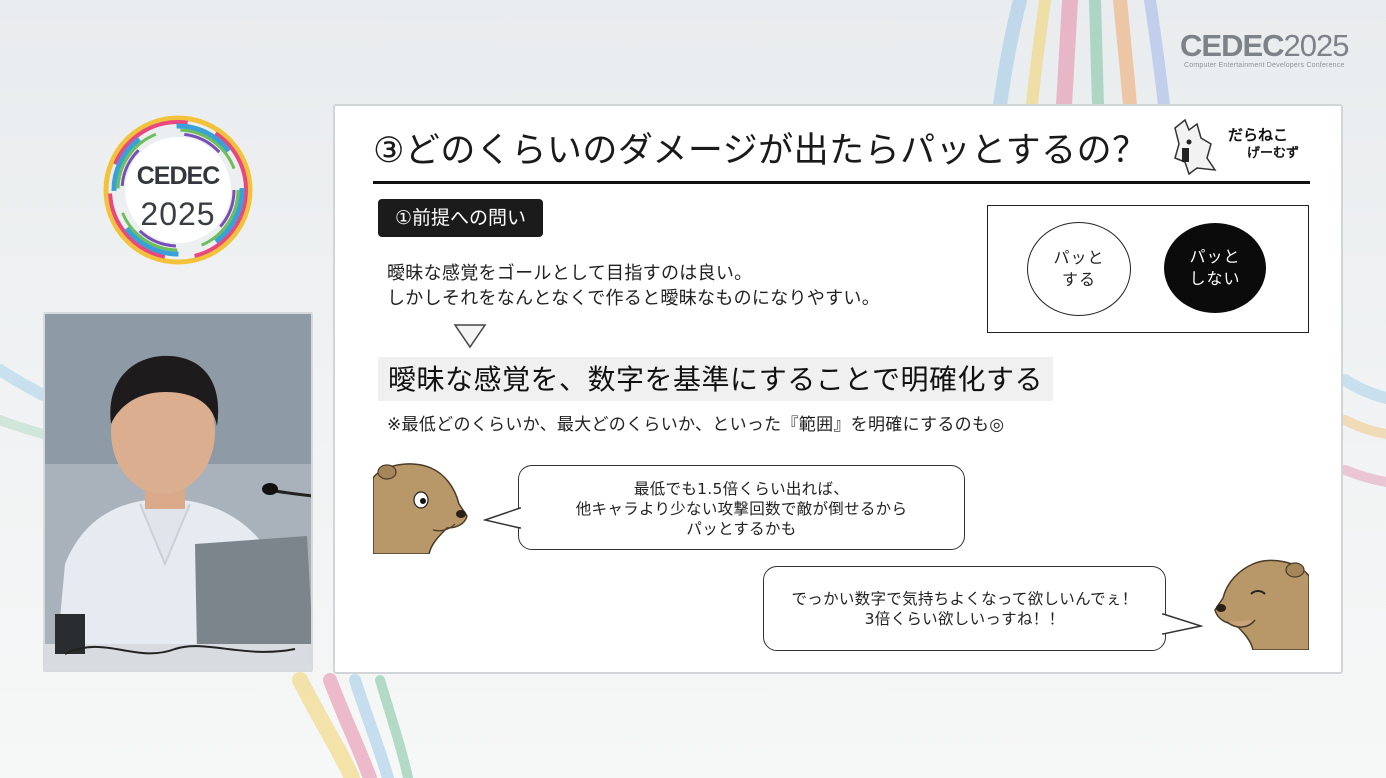 Image resolution: width=1386 pixels, height=778 pixels. Describe the element at coordinates (964, 599) in the screenshot. I see `bubble2-line1: でっかい数字で気持ちよくなって欲しいんでぇ！` at that location.